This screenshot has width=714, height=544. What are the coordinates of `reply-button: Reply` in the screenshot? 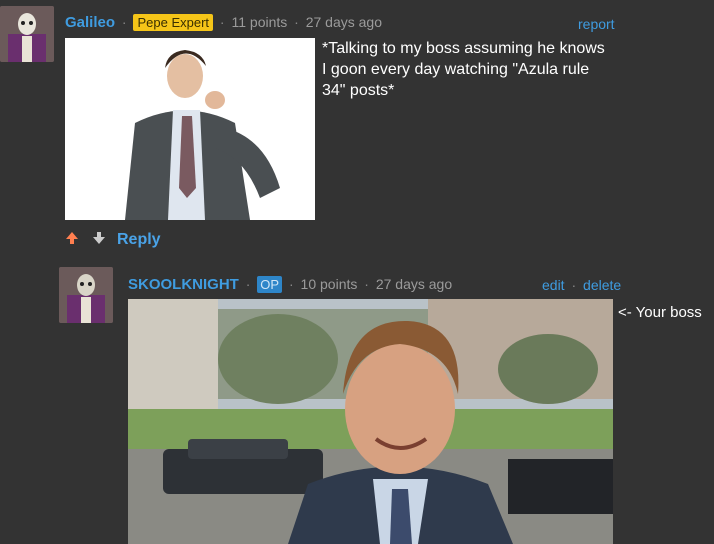 It's located at (139, 240).